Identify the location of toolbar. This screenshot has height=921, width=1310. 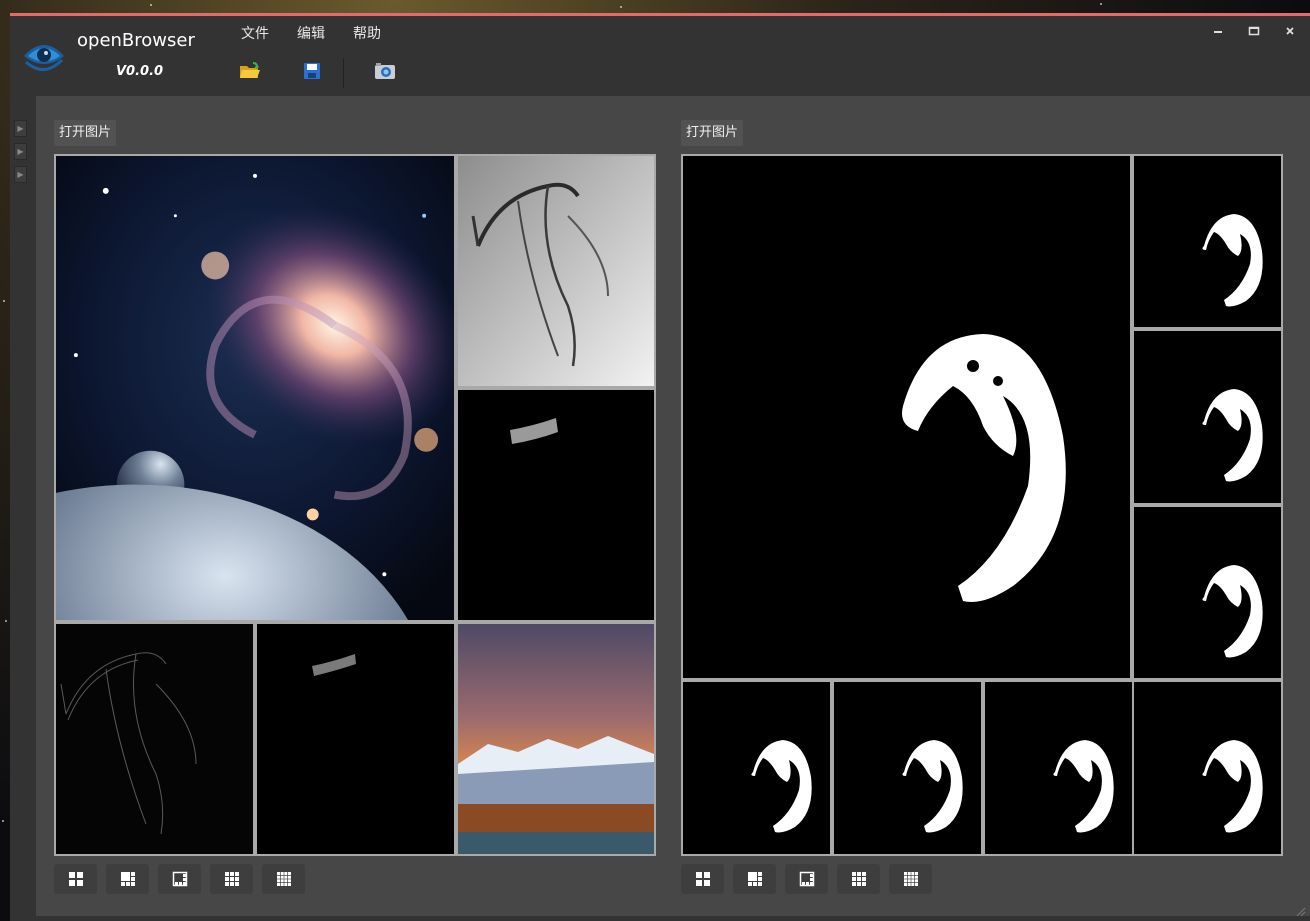
(317, 73).